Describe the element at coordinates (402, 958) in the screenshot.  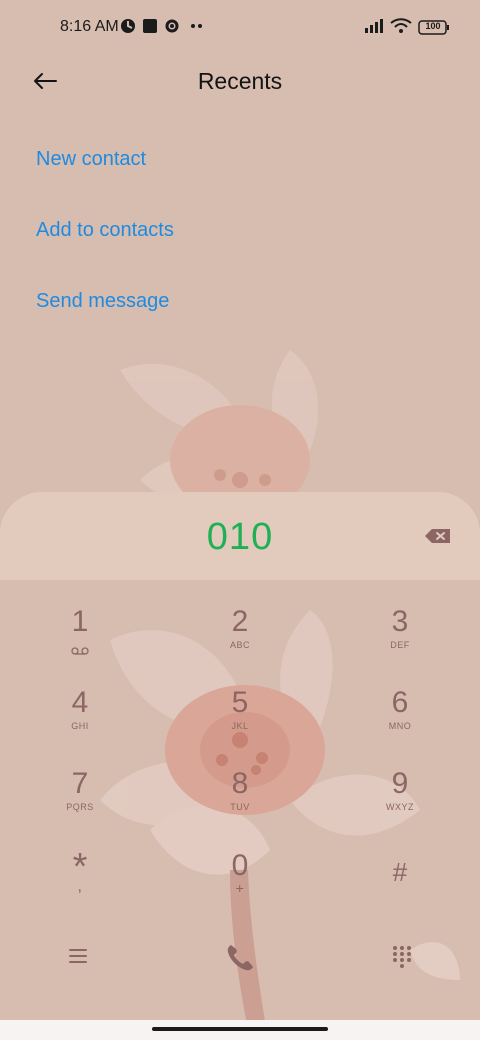
I see `keypad-icon` at that location.